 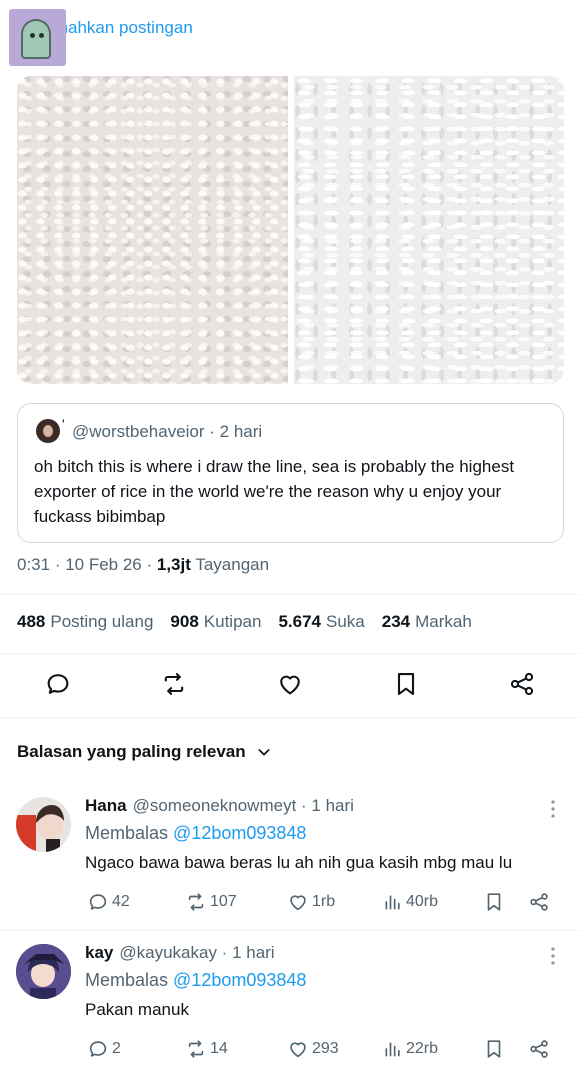 What do you see at coordinates (215, 805) in the screenshot?
I see `author-handle: @someoneknowmeyt` at bounding box center [215, 805].